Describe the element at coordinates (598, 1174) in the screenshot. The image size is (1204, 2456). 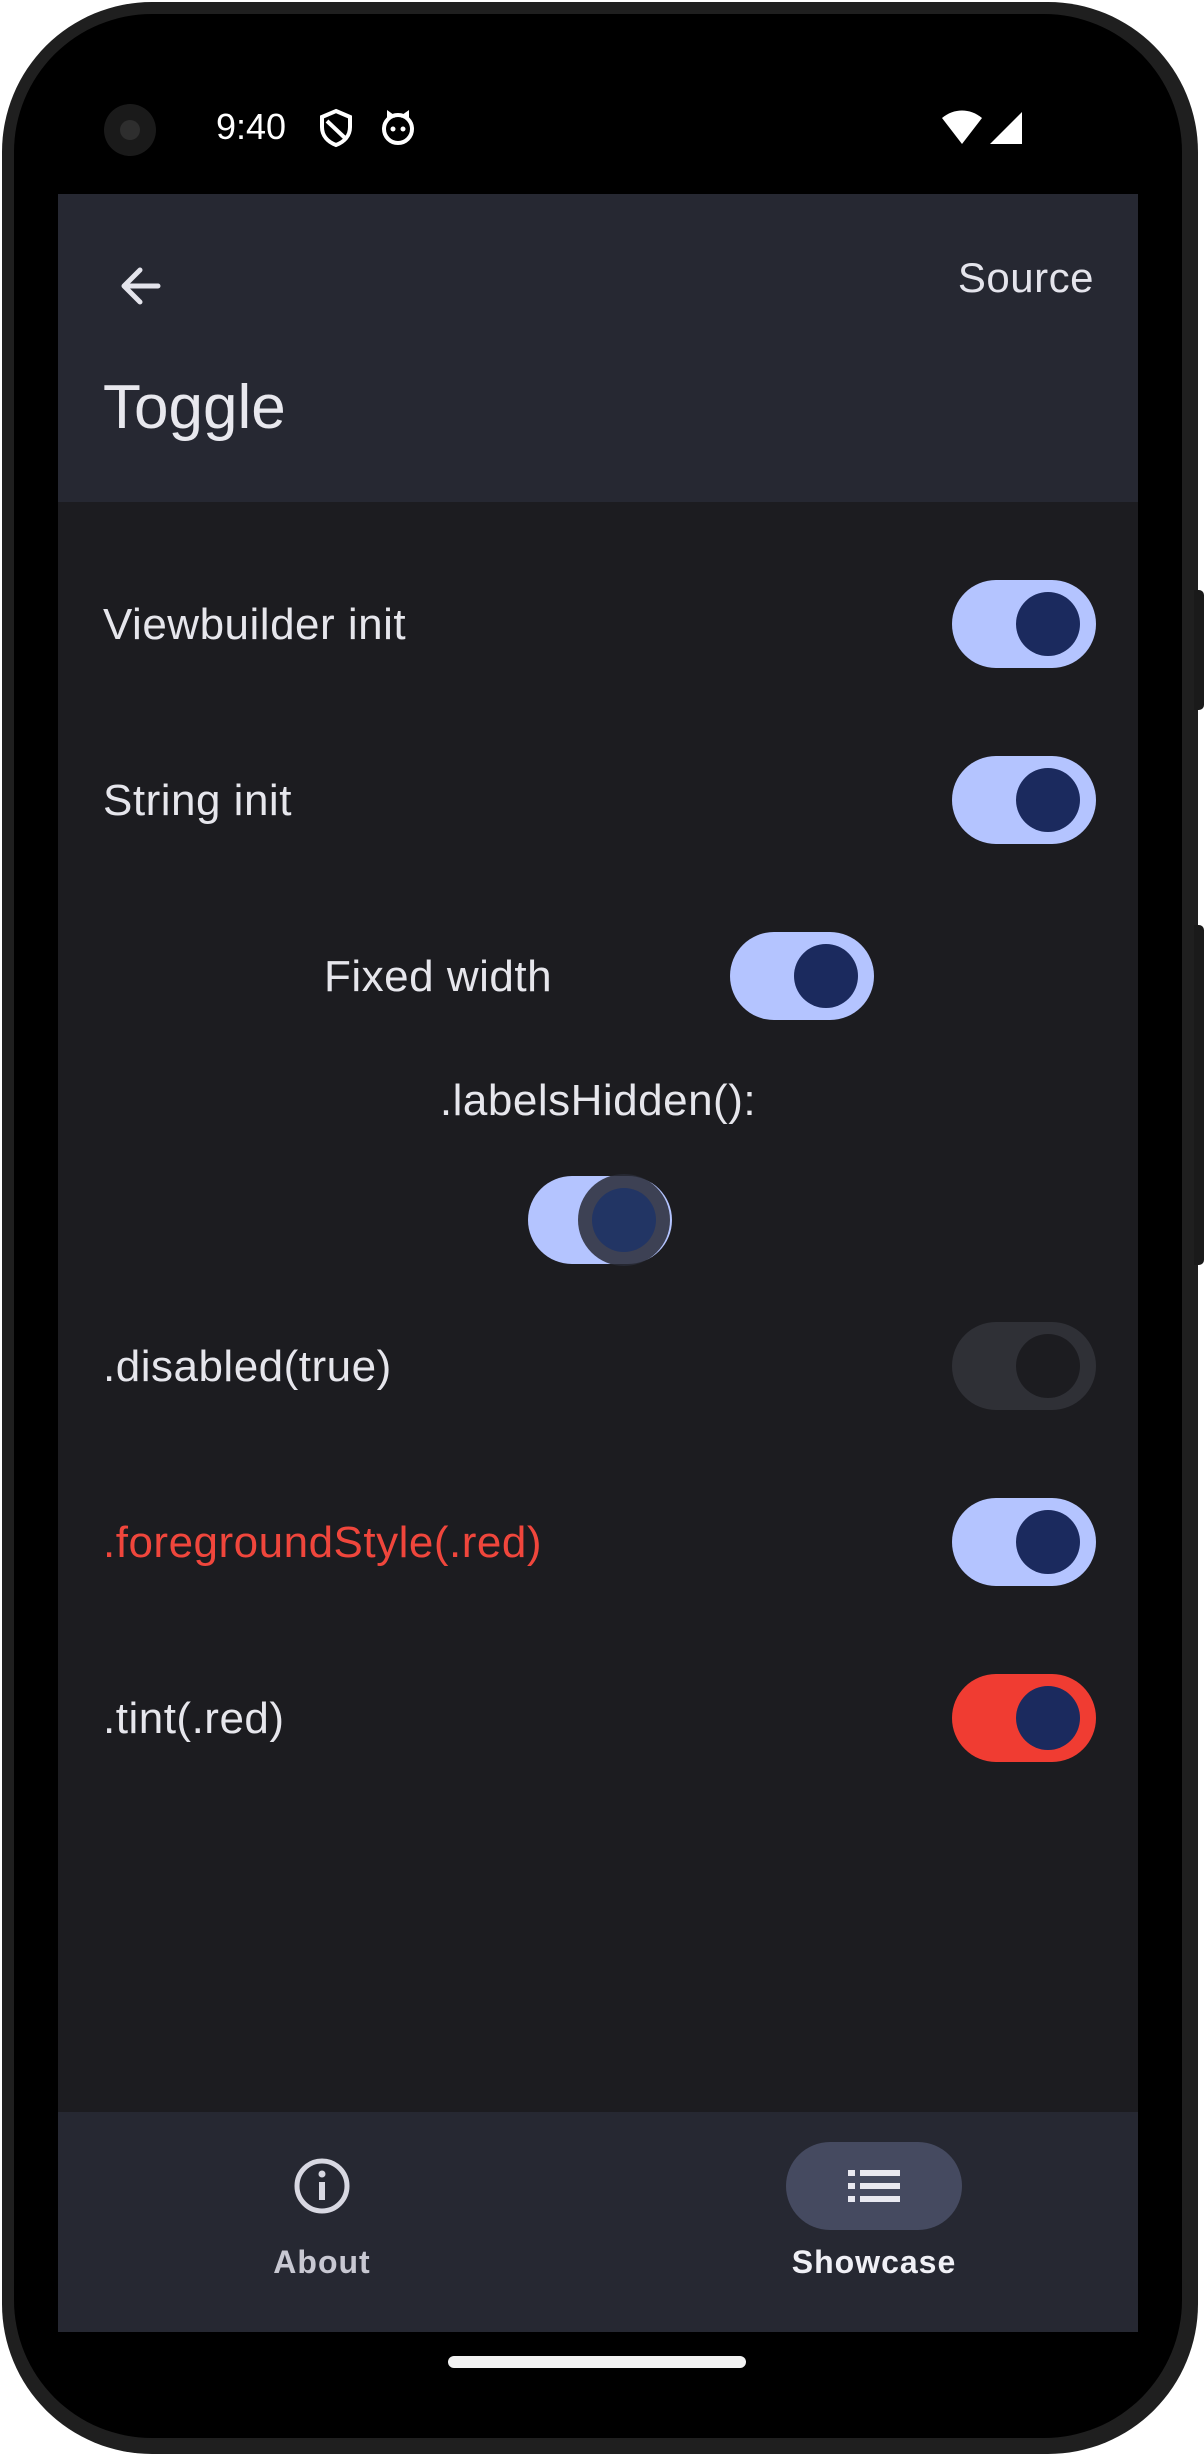
I see `toggle-row-labels-hidden: .labelsHidden():` at that location.